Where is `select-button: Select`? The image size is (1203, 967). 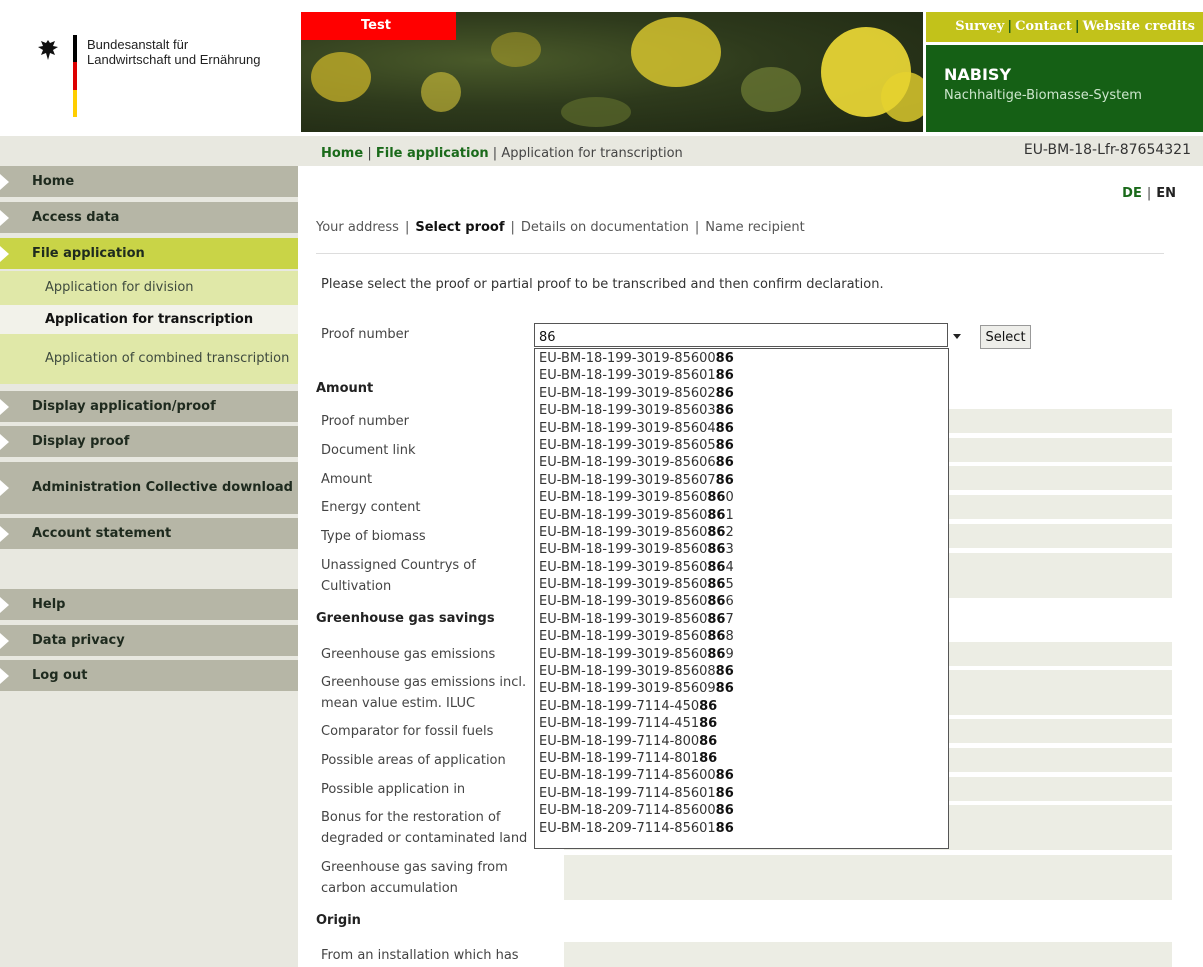 select-button: Select is located at coordinates (1005, 337).